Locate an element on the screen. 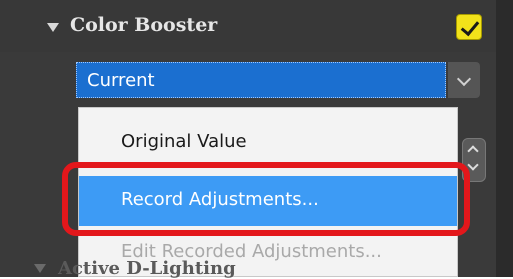  section-enable-checkbox is located at coordinates (469, 27).